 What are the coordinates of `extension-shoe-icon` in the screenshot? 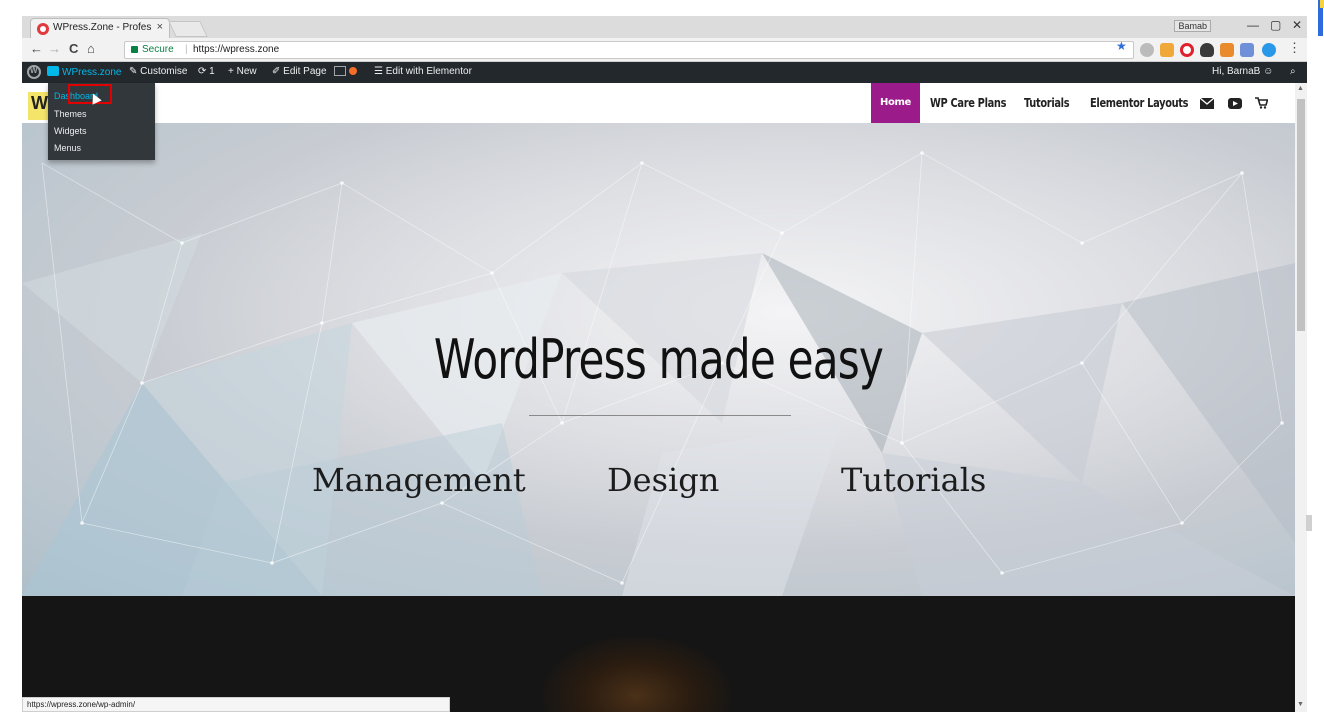 It's located at (1207, 50).